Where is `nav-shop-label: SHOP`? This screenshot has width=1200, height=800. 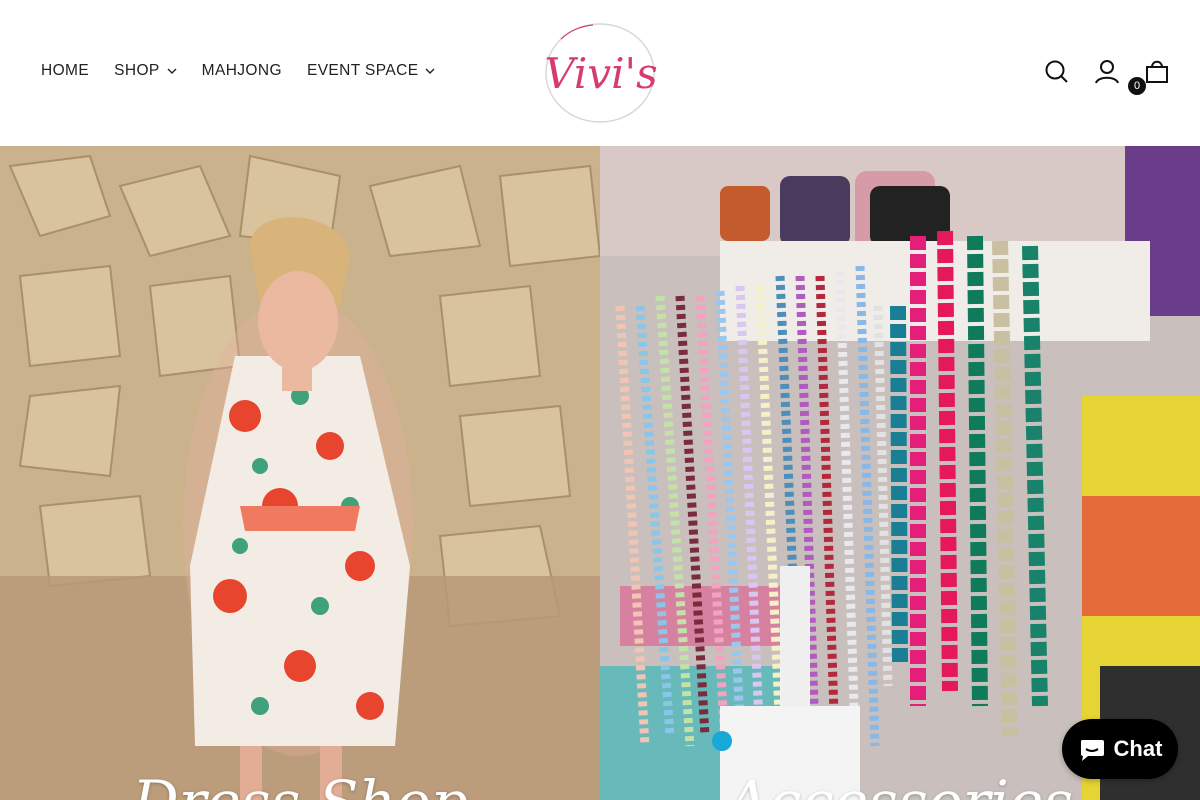
nav-shop-label: SHOP is located at coordinates (137, 70).